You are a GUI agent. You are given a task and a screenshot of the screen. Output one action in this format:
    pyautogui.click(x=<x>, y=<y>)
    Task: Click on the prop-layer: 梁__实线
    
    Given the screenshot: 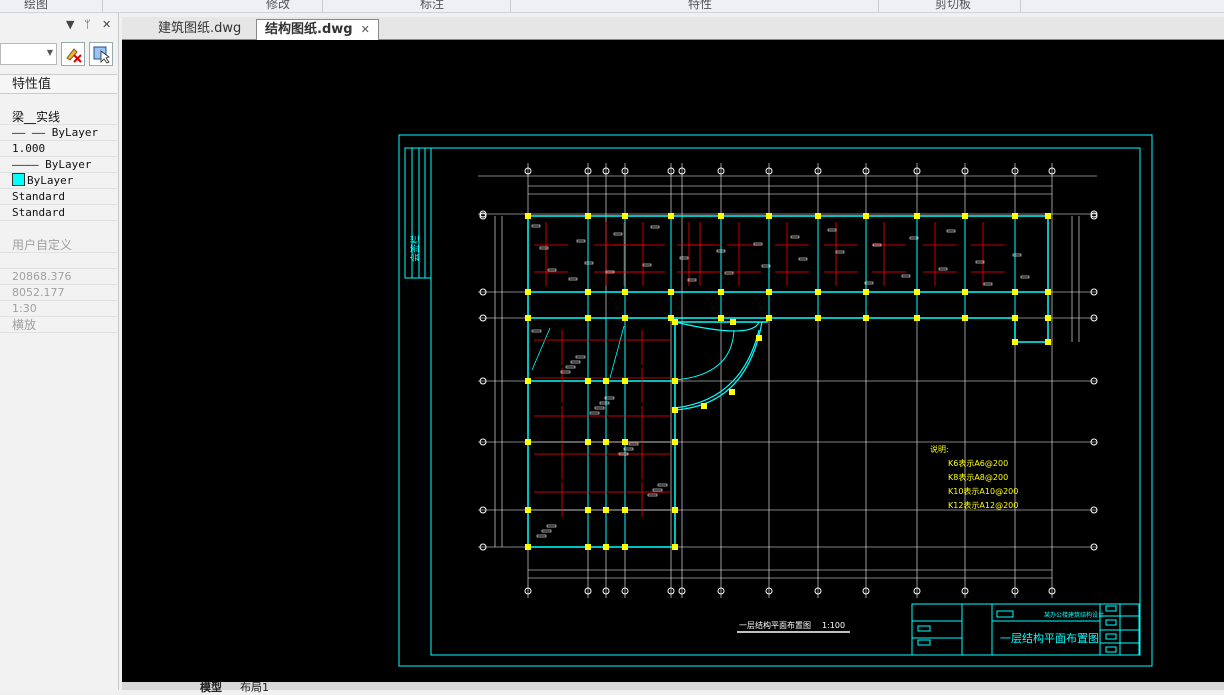 What is the action you would take?
    pyautogui.click(x=58, y=117)
    